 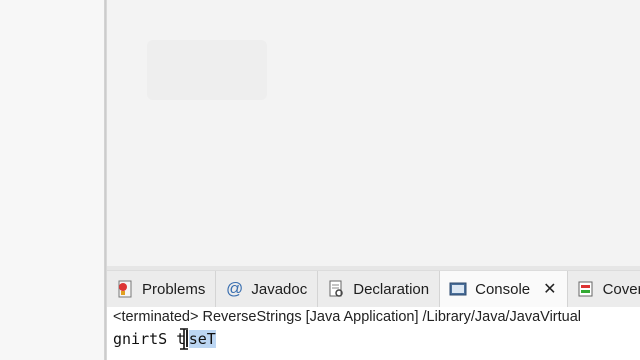 I want to click on ibeam-cursor-icon, so click(x=184, y=339).